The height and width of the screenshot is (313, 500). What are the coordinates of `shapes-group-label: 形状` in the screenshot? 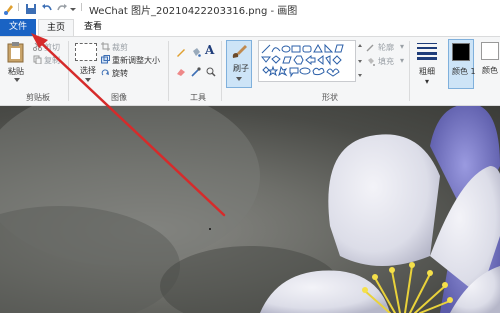 It's located at (330, 97).